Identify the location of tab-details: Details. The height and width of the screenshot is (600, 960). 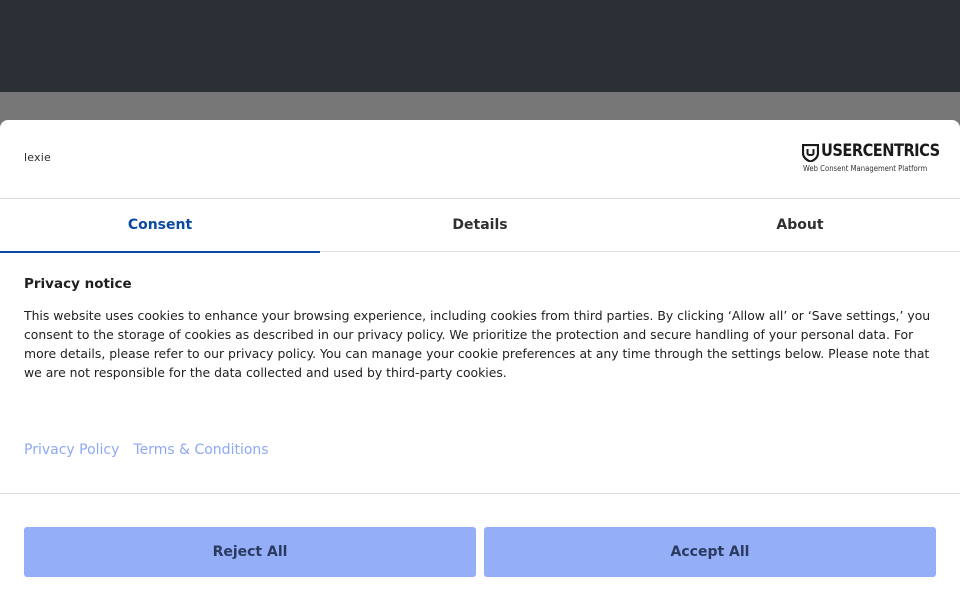
(480, 225).